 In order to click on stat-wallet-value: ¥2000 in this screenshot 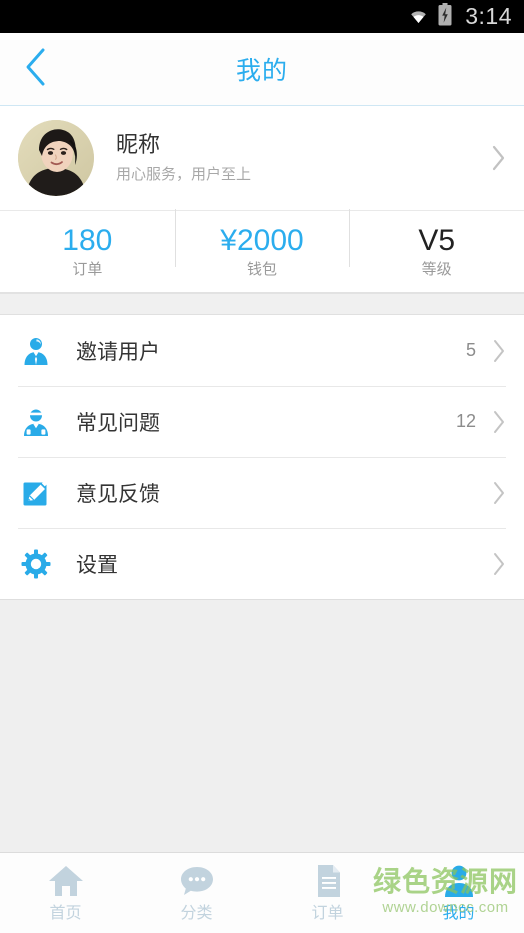, I will do `click(262, 240)`.